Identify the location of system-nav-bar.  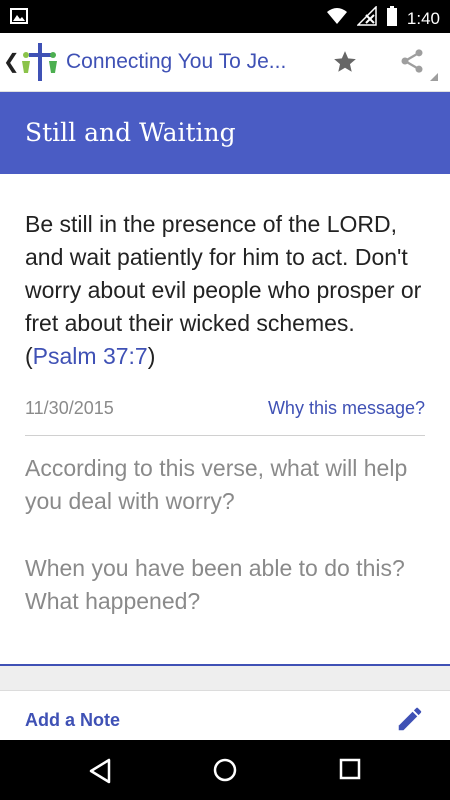
(225, 770).